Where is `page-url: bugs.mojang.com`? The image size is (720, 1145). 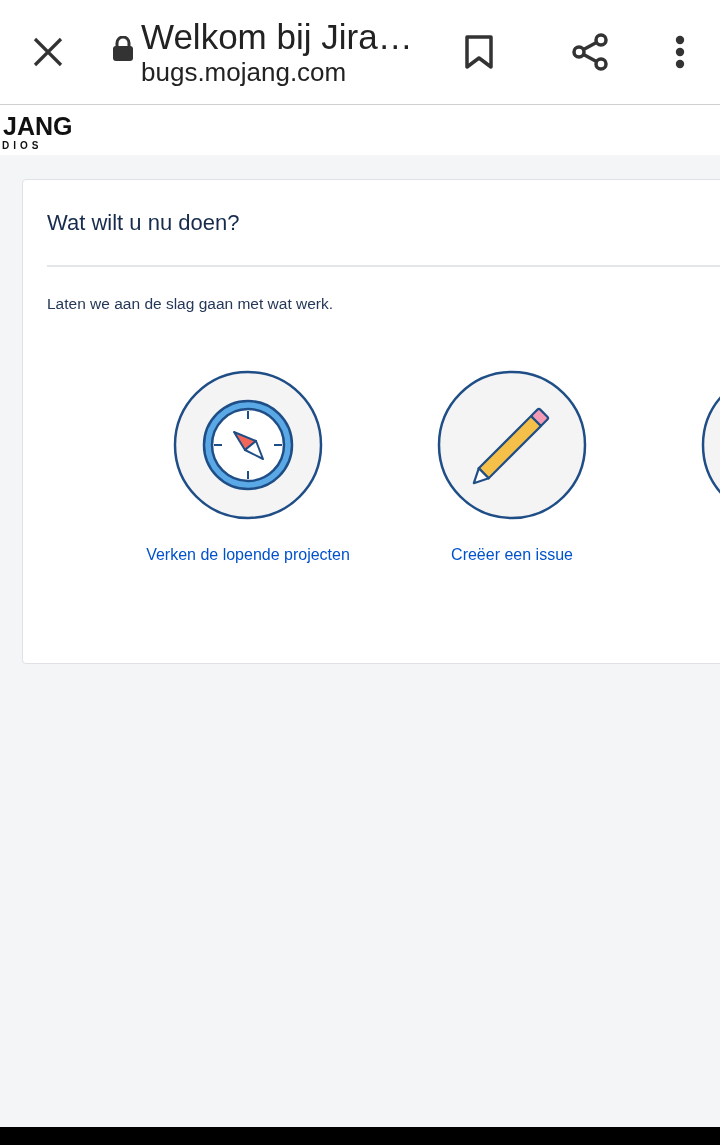 page-url: bugs.mojang.com is located at coordinates (244, 72).